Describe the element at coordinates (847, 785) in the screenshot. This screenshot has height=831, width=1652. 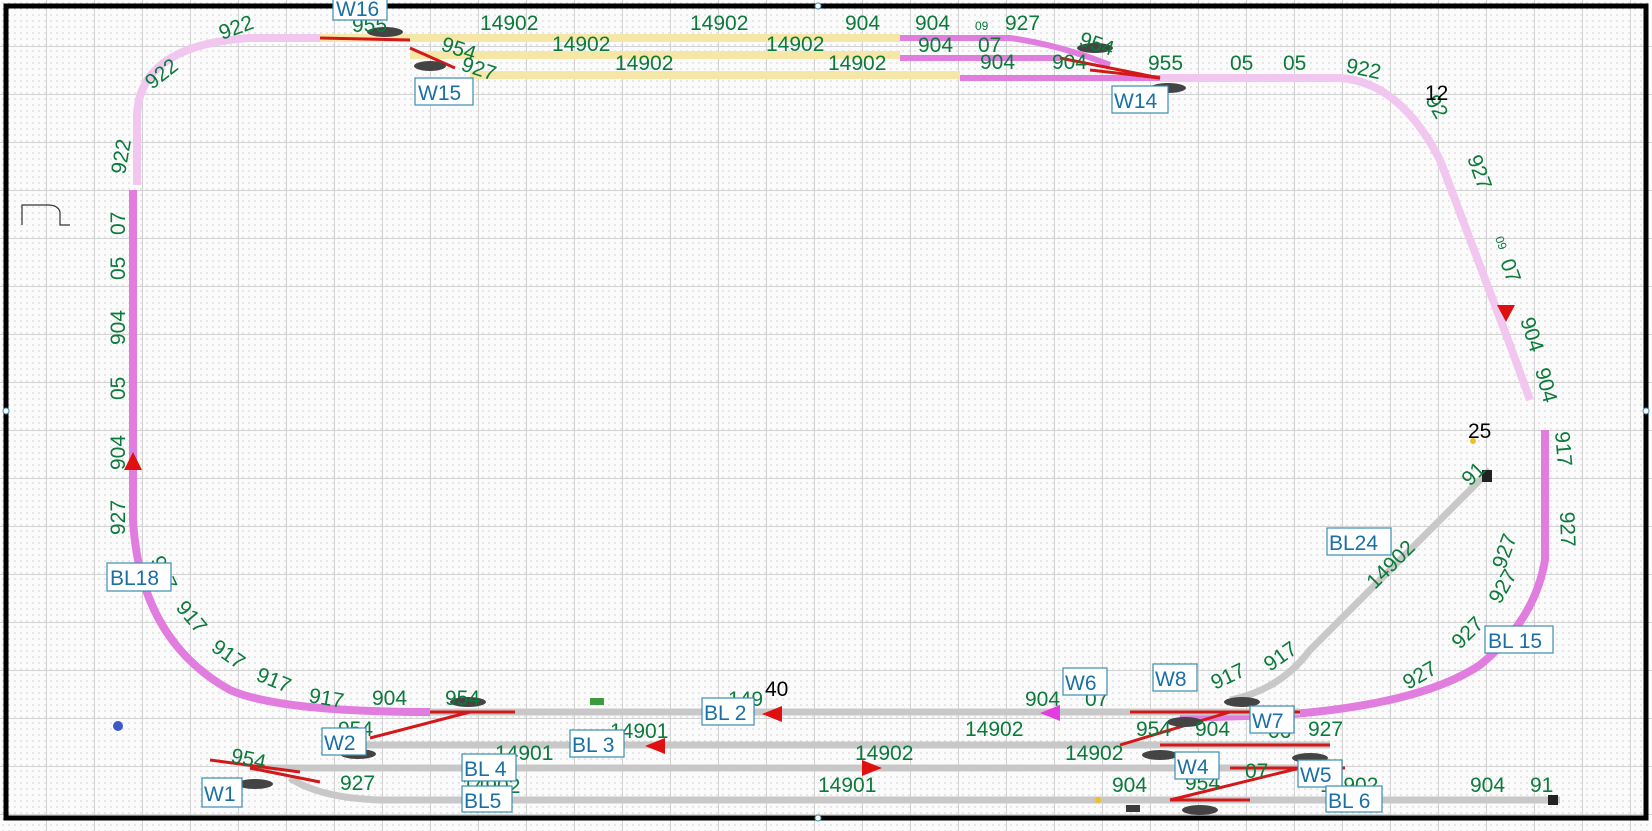
I see `label-bot-14901-c: 14901` at that location.